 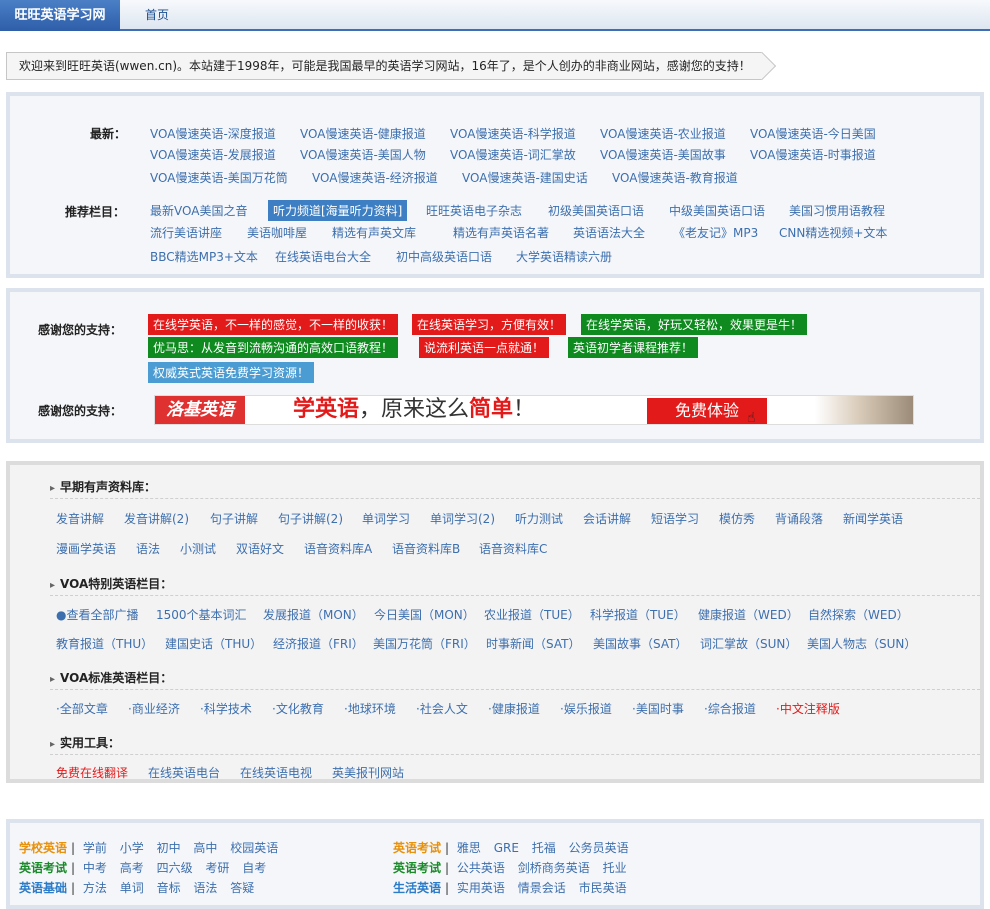 What do you see at coordinates (198, 548) in the screenshot?
I see `early-link: 小测试` at bounding box center [198, 548].